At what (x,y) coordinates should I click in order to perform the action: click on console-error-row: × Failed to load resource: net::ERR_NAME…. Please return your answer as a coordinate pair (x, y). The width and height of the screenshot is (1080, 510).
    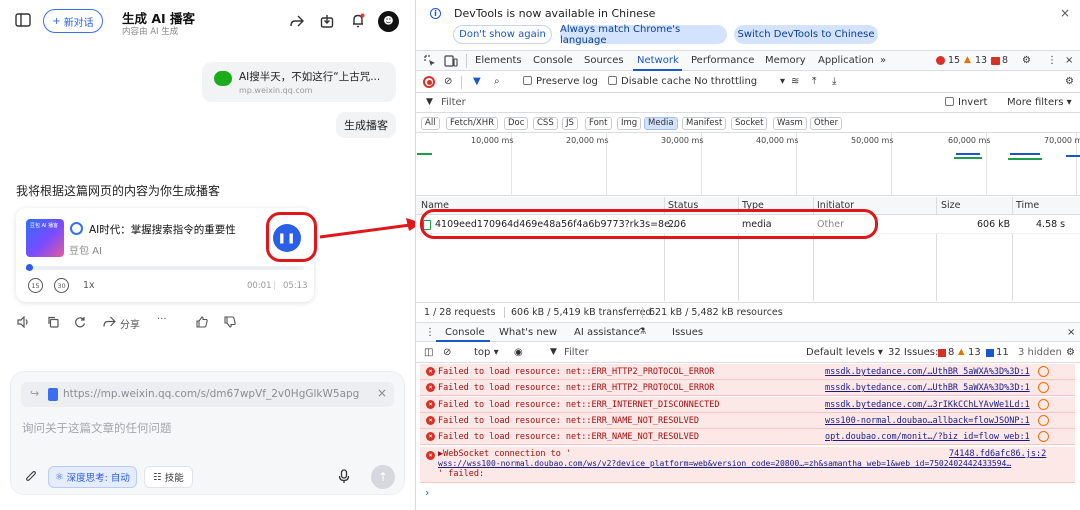
    Looking at the image, I should click on (747, 421).